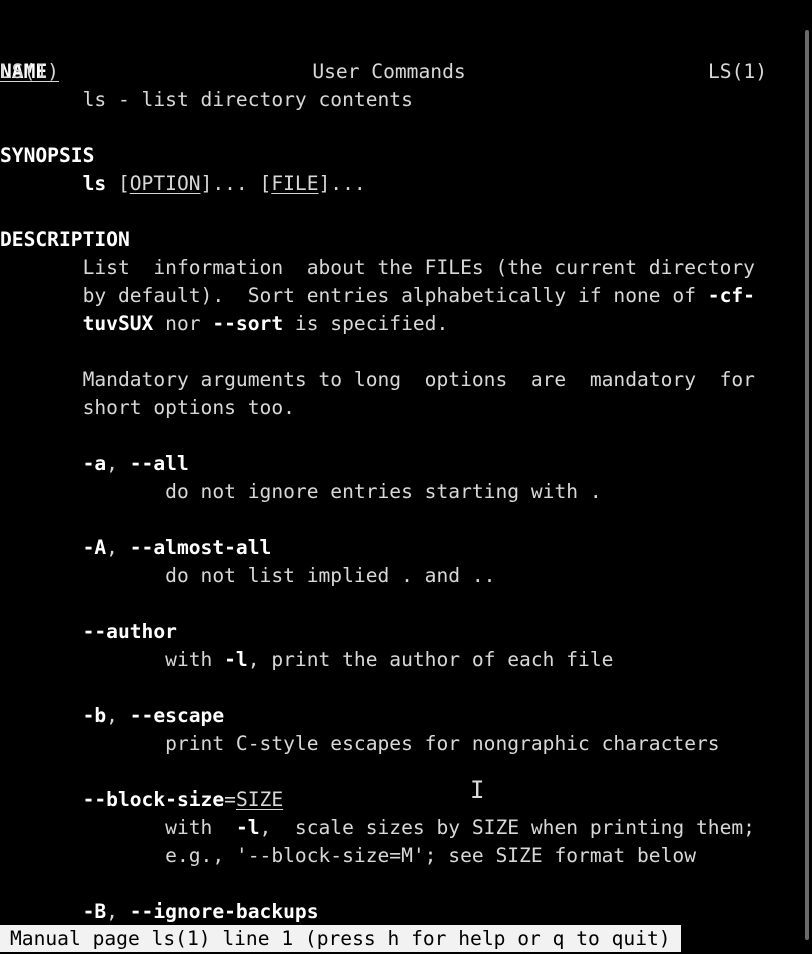  I want to click on option-author: --author, so click(400, 632).